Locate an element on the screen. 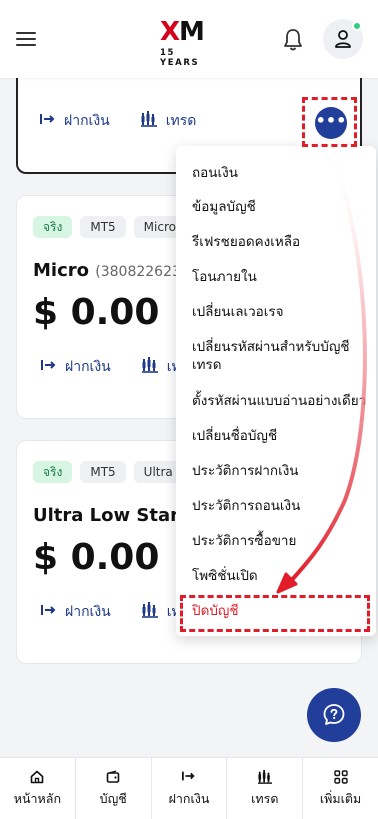 The image size is (378, 819). menu-item-set-readonly-password: ตั้งรหัสผ่านแบบอ่านอย่างเดียว is located at coordinates (281, 401).